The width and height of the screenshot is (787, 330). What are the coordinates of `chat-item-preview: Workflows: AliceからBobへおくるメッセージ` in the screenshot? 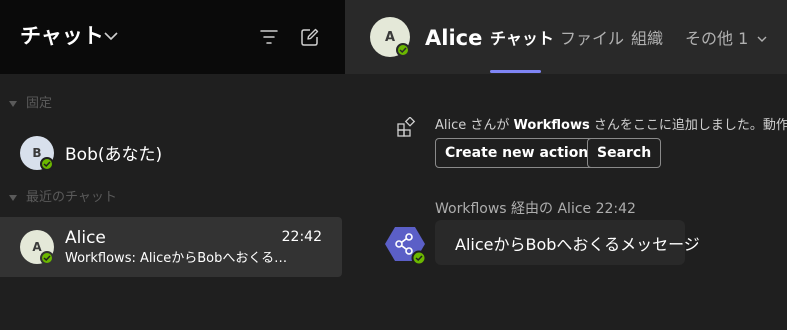 It's located at (181, 258).